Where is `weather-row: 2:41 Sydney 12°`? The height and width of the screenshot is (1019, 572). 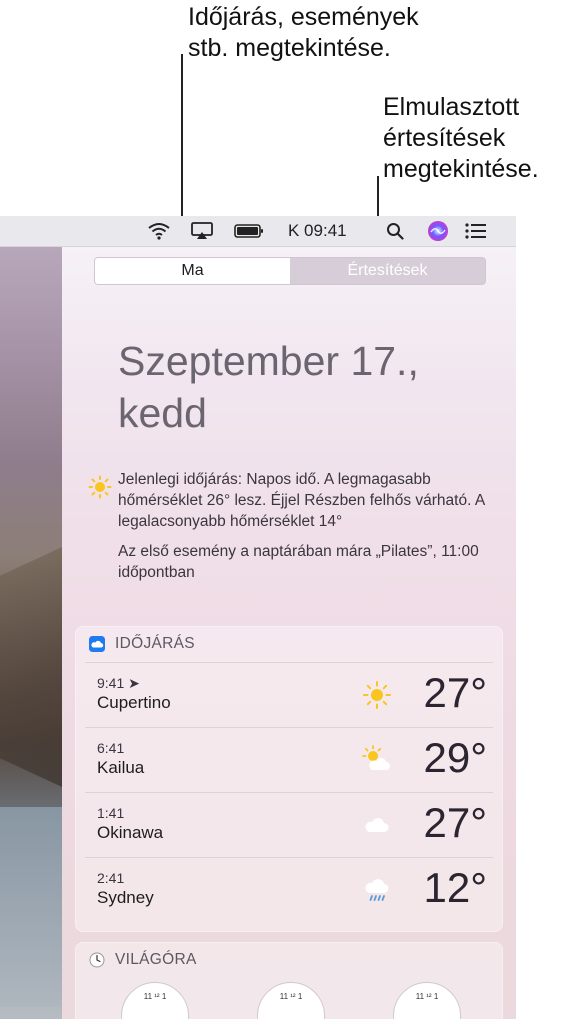 weather-row: 2:41 Sydney 12° is located at coordinates (289, 889).